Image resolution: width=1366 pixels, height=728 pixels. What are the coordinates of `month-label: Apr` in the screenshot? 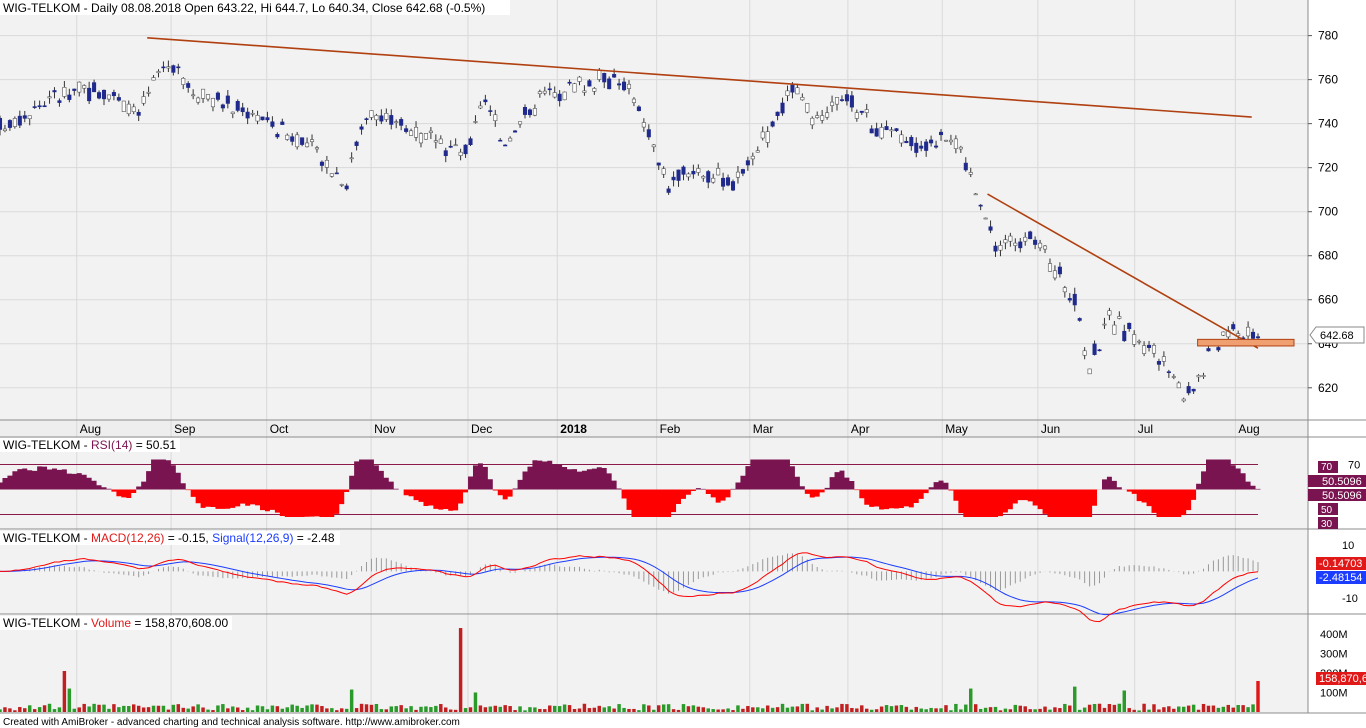 It's located at (860, 429).